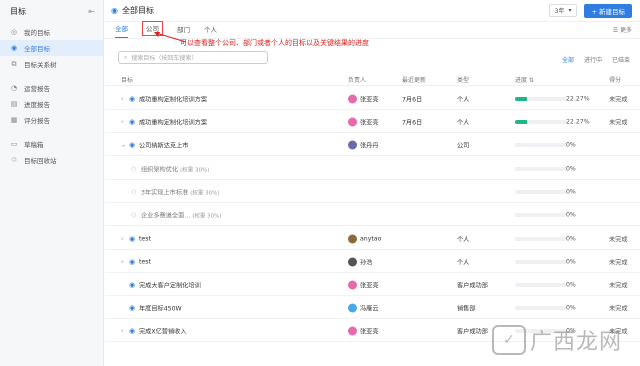  What do you see at coordinates (14, 160) in the screenshot?
I see `recycle-icon: ♲` at bounding box center [14, 160].